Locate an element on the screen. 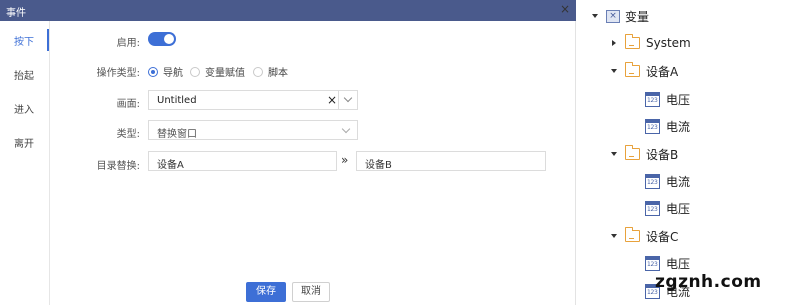 The height and width of the screenshot is (305, 798). dir-replace-from-input: 设备A is located at coordinates (242, 161).